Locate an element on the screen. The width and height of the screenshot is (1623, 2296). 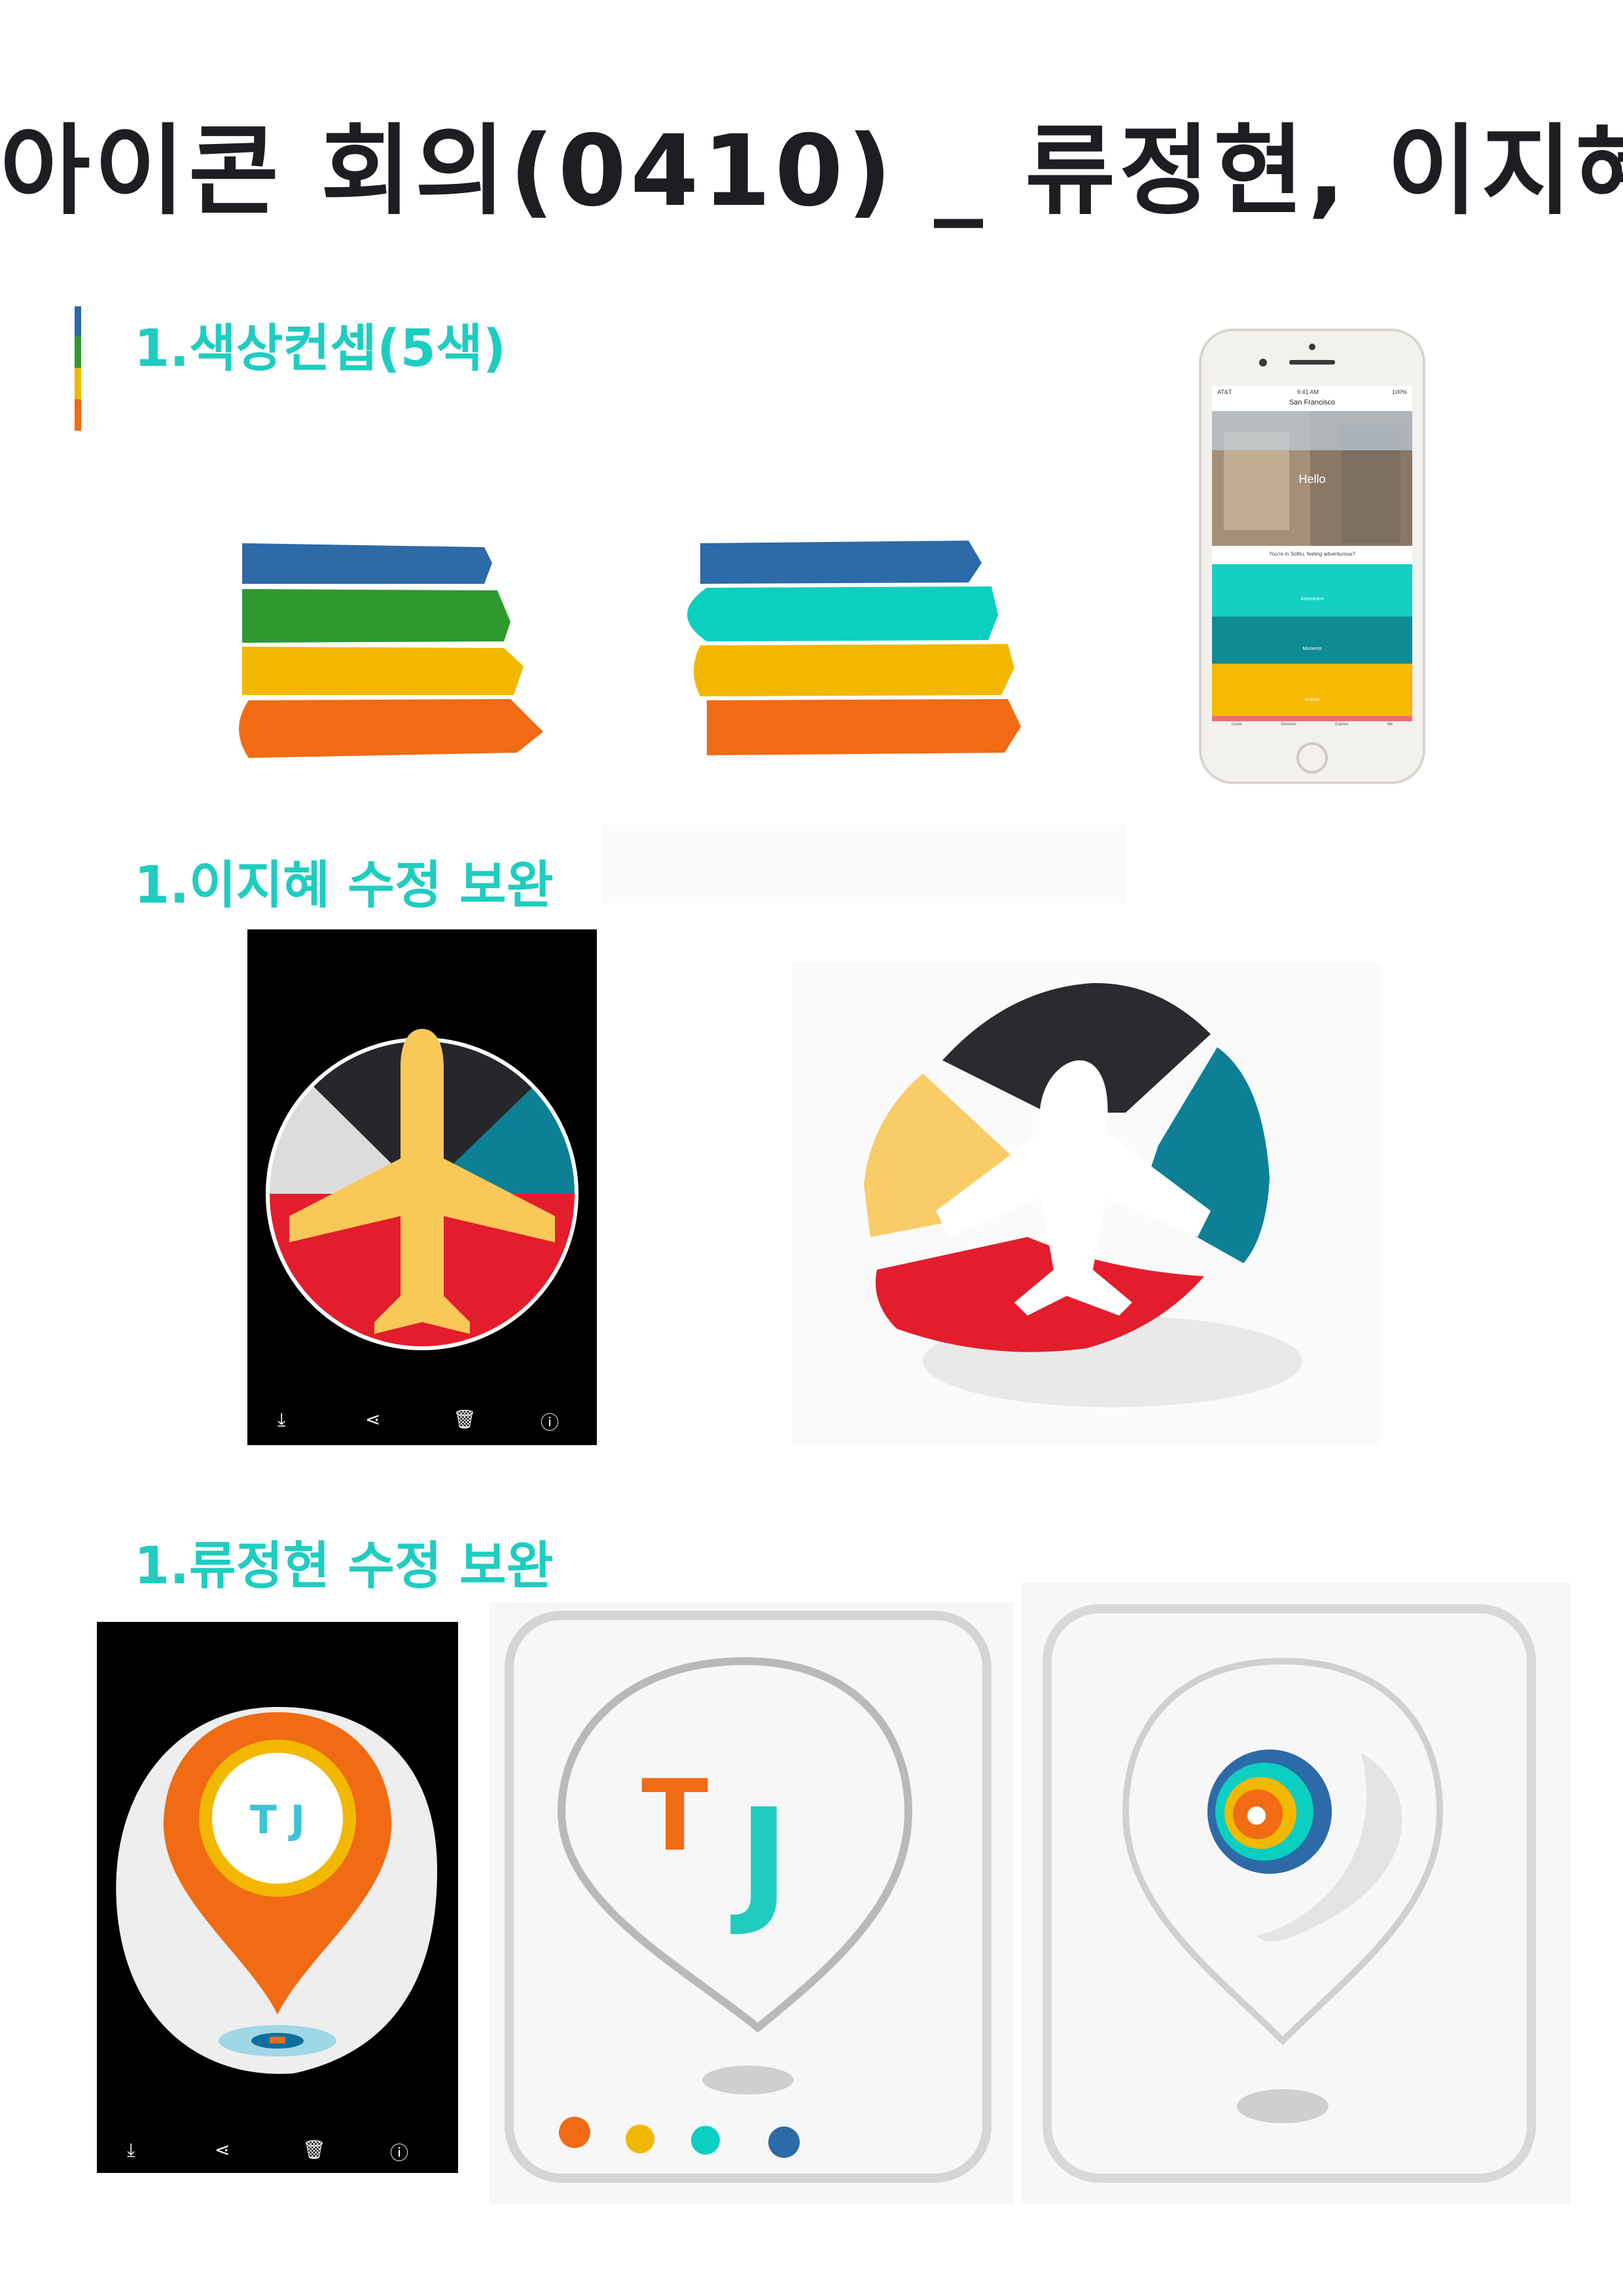
ryu-icon-letters: T J is located at coordinates (277, 1820).